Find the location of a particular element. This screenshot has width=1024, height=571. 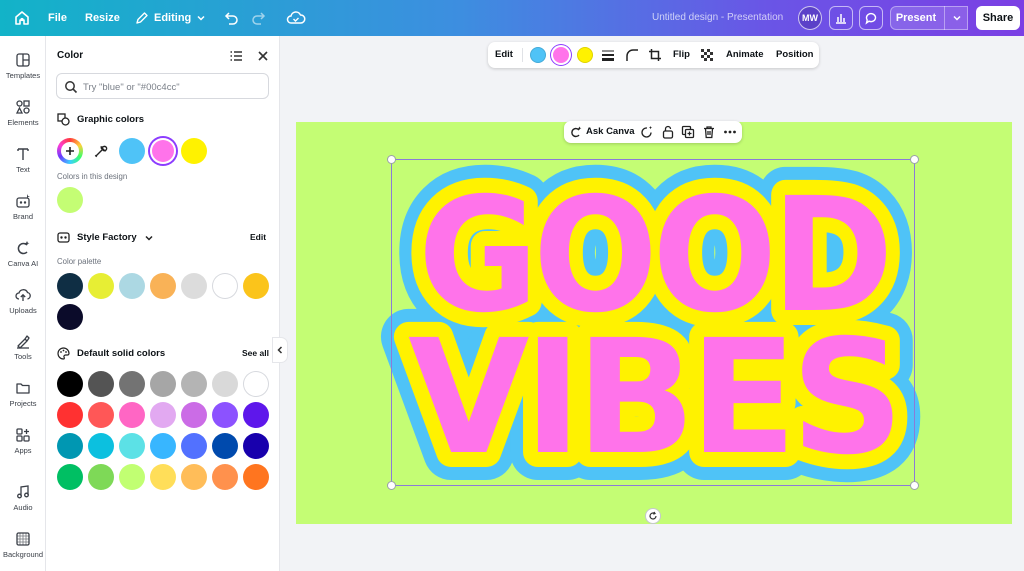

delete-button is located at coordinates (709, 133).